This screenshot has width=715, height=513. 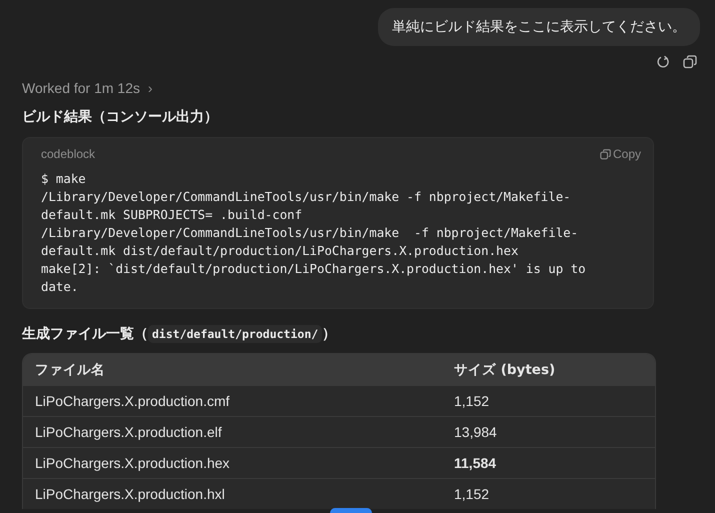 I want to click on scroll-button, so click(x=351, y=510).